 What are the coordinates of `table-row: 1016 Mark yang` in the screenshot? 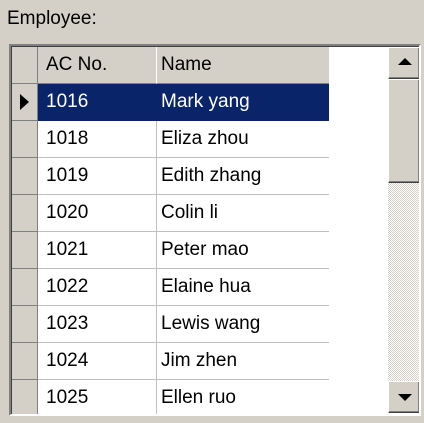 It's located at (200, 102).